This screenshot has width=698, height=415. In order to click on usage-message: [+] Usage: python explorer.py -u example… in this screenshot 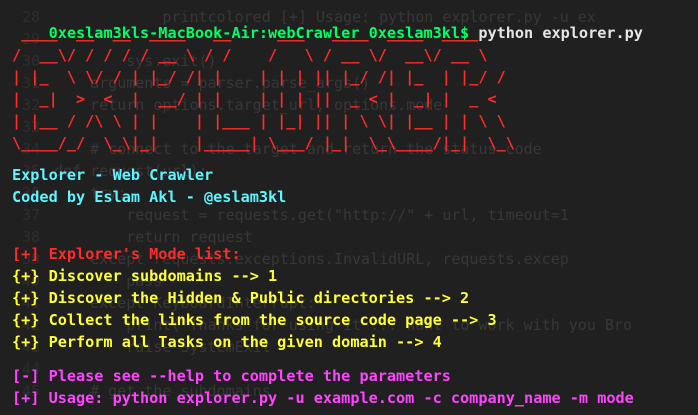, I will do `click(323, 398)`.